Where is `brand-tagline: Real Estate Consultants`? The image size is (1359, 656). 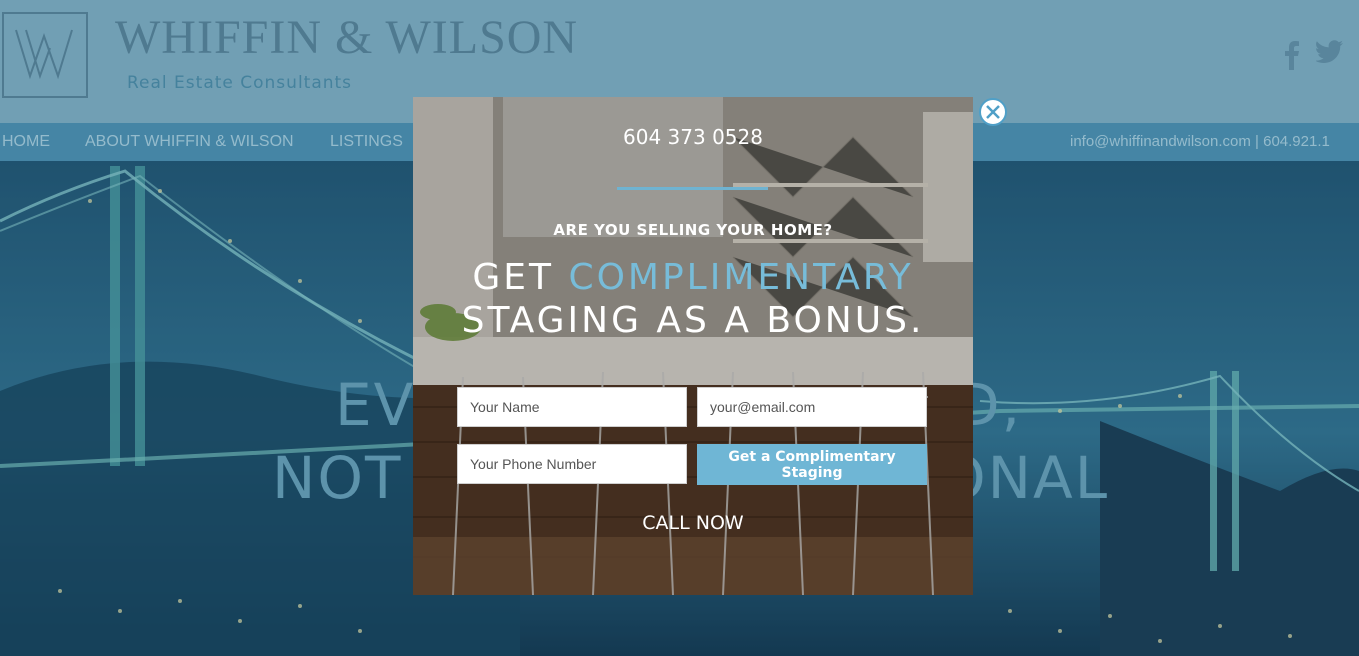 brand-tagline: Real Estate Consultants is located at coordinates (240, 83).